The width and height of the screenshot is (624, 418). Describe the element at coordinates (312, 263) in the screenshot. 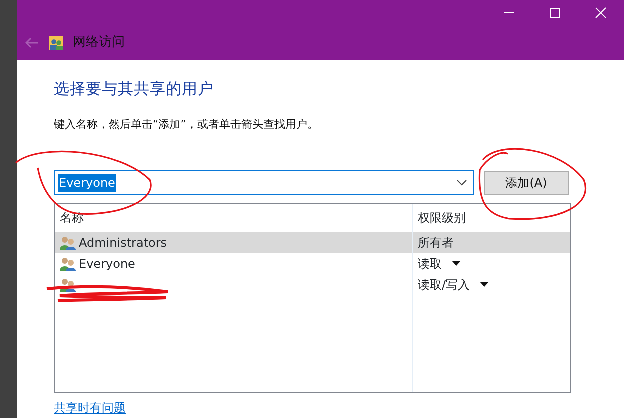

I see `user-row: Everyone 读取` at that location.